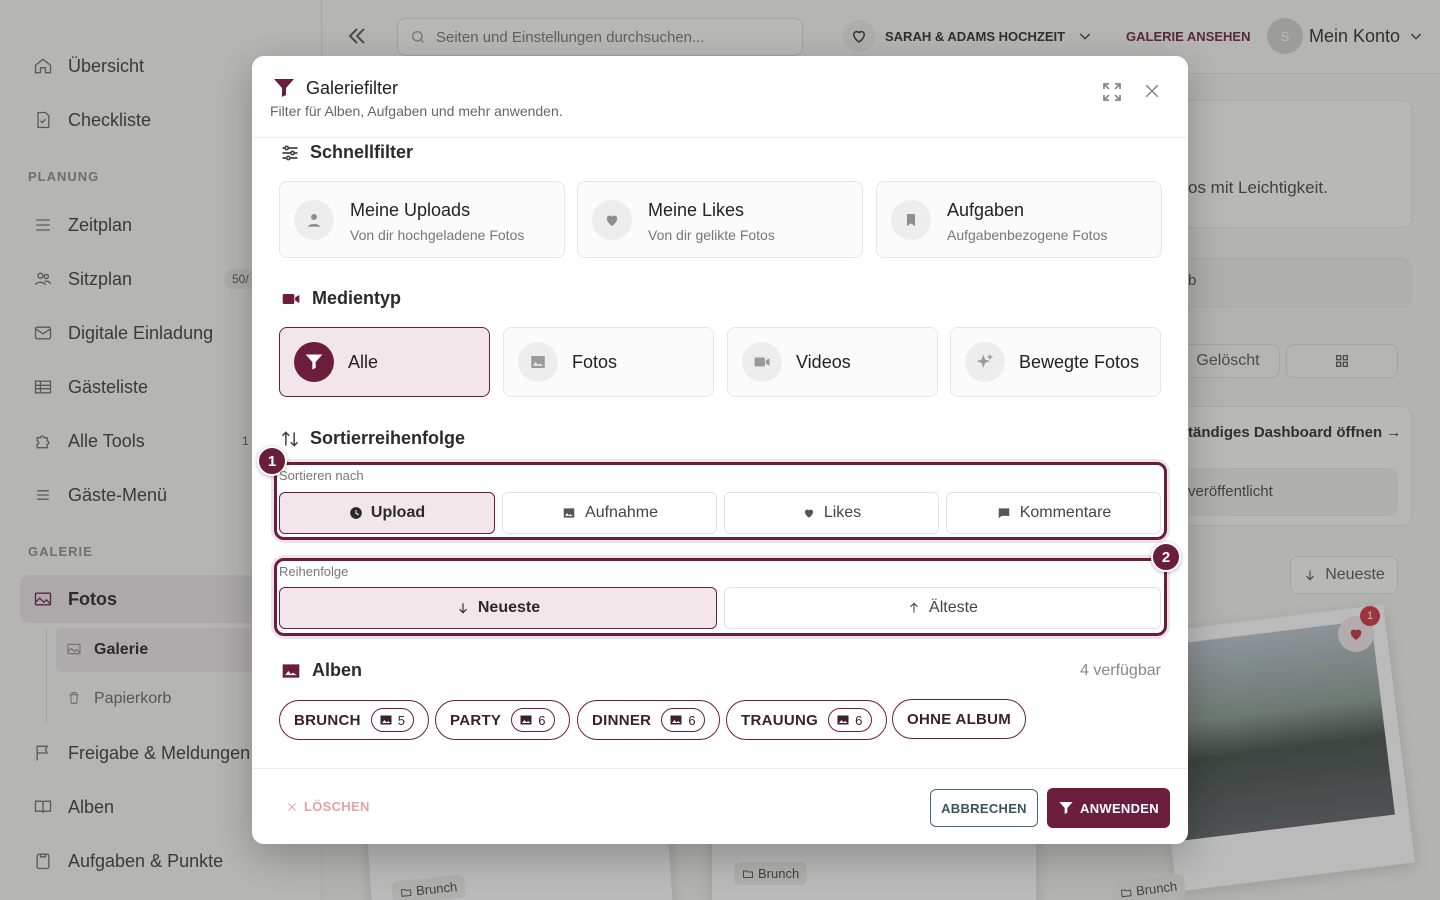 The width and height of the screenshot is (1440, 900). What do you see at coordinates (437, 235) in the screenshot?
I see `quickfilter-desc: Von dir hochgeladene Fotos` at bounding box center [437, 235].